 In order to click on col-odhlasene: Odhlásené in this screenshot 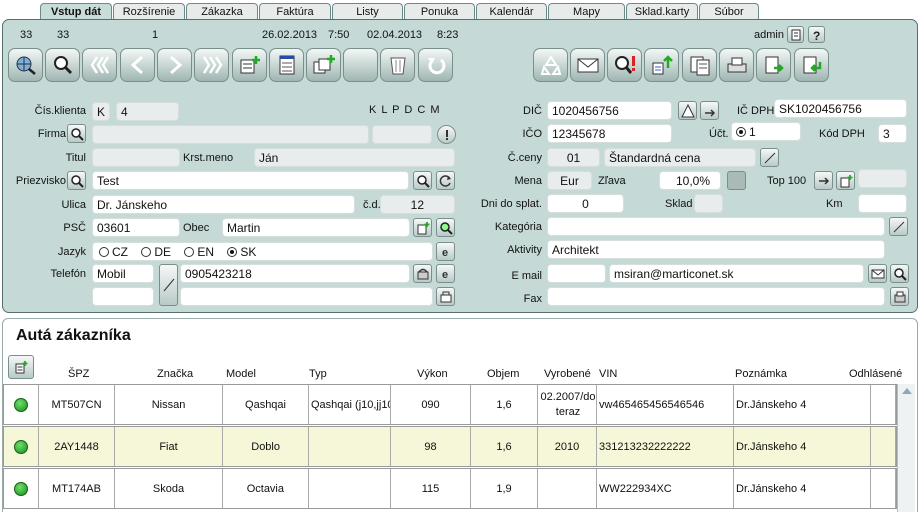, I will do `click(875, 374)`.